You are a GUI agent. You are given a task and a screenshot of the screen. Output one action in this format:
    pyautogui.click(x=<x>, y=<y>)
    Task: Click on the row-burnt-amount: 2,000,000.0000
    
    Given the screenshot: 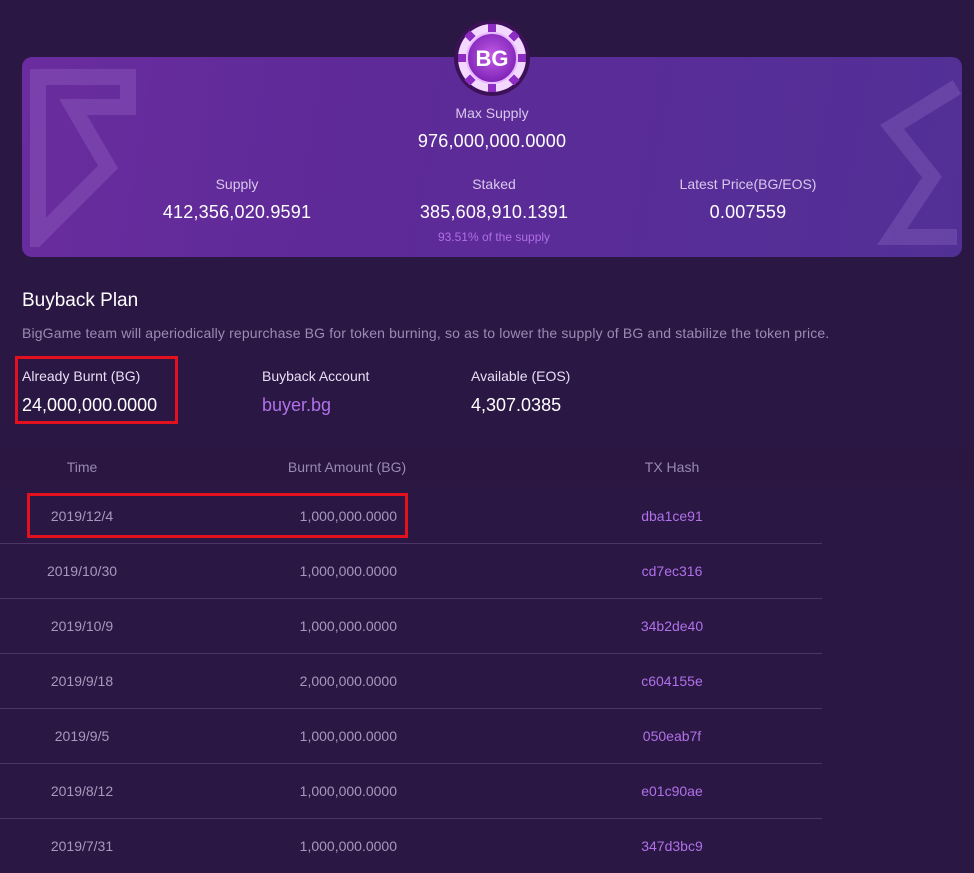 What is the action you would take?
    pyautogui.click(x=348, y=681)
    